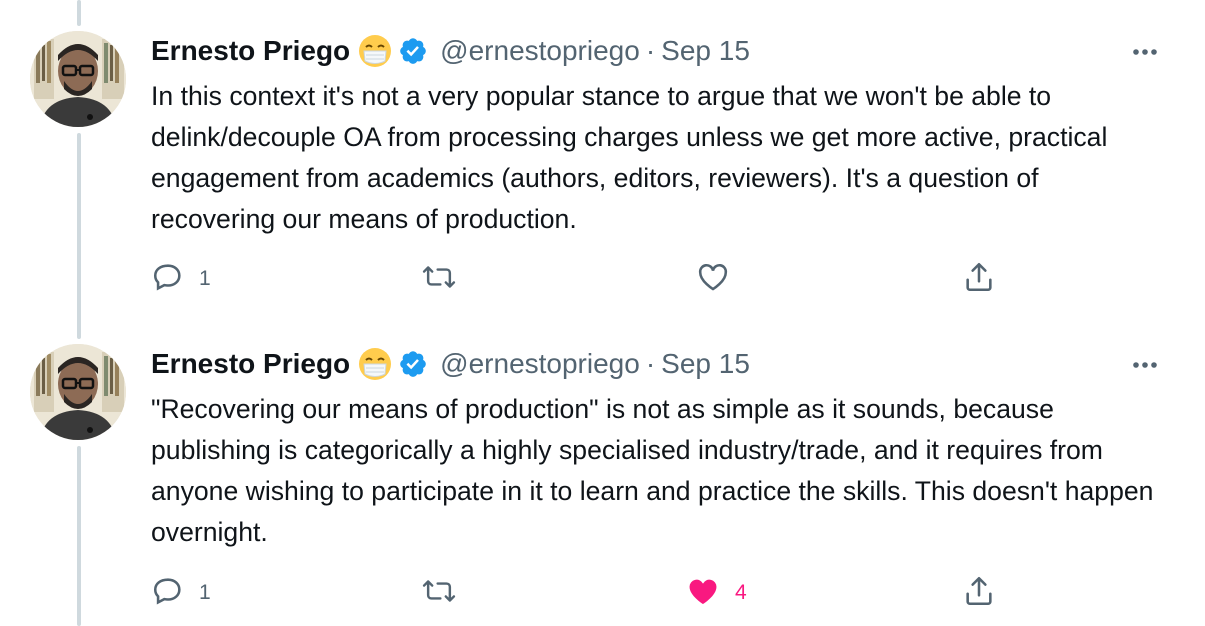 This screenshot has height=626, width=1205. What do you see at coordinates (713, 279) in the screenshot?
I see `heart-outline-icon` at bounding box center [713, 279].